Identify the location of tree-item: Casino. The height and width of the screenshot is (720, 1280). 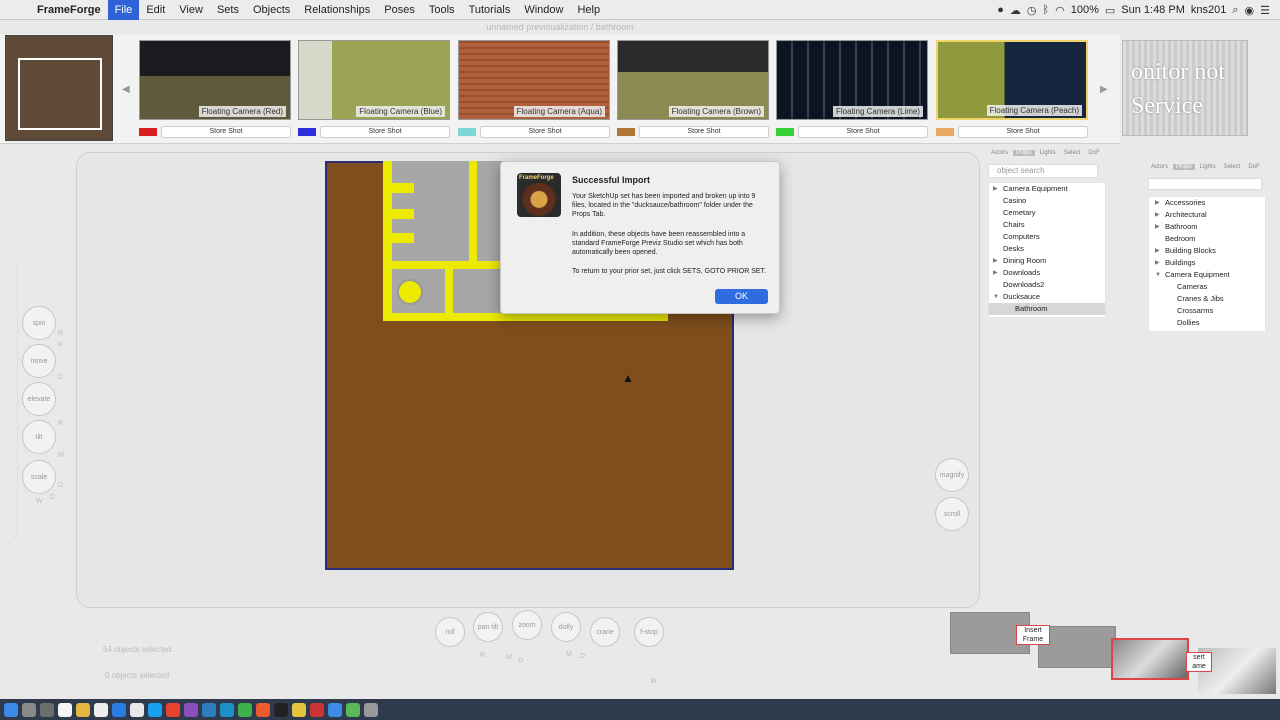
(1047, 201).